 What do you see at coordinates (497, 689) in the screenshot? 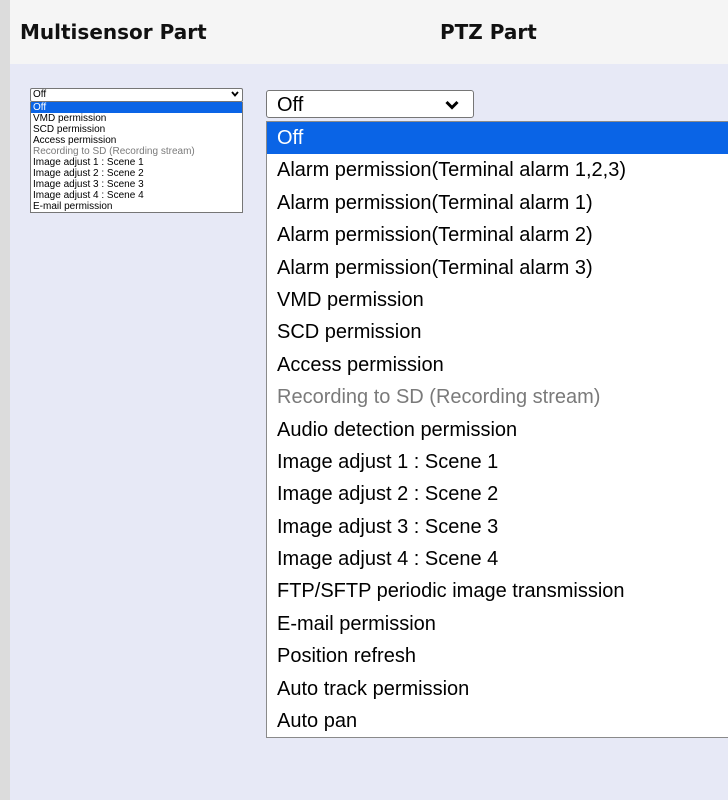
I see `dropdown-option: Auto track permission` at bounding box center [497, 689].